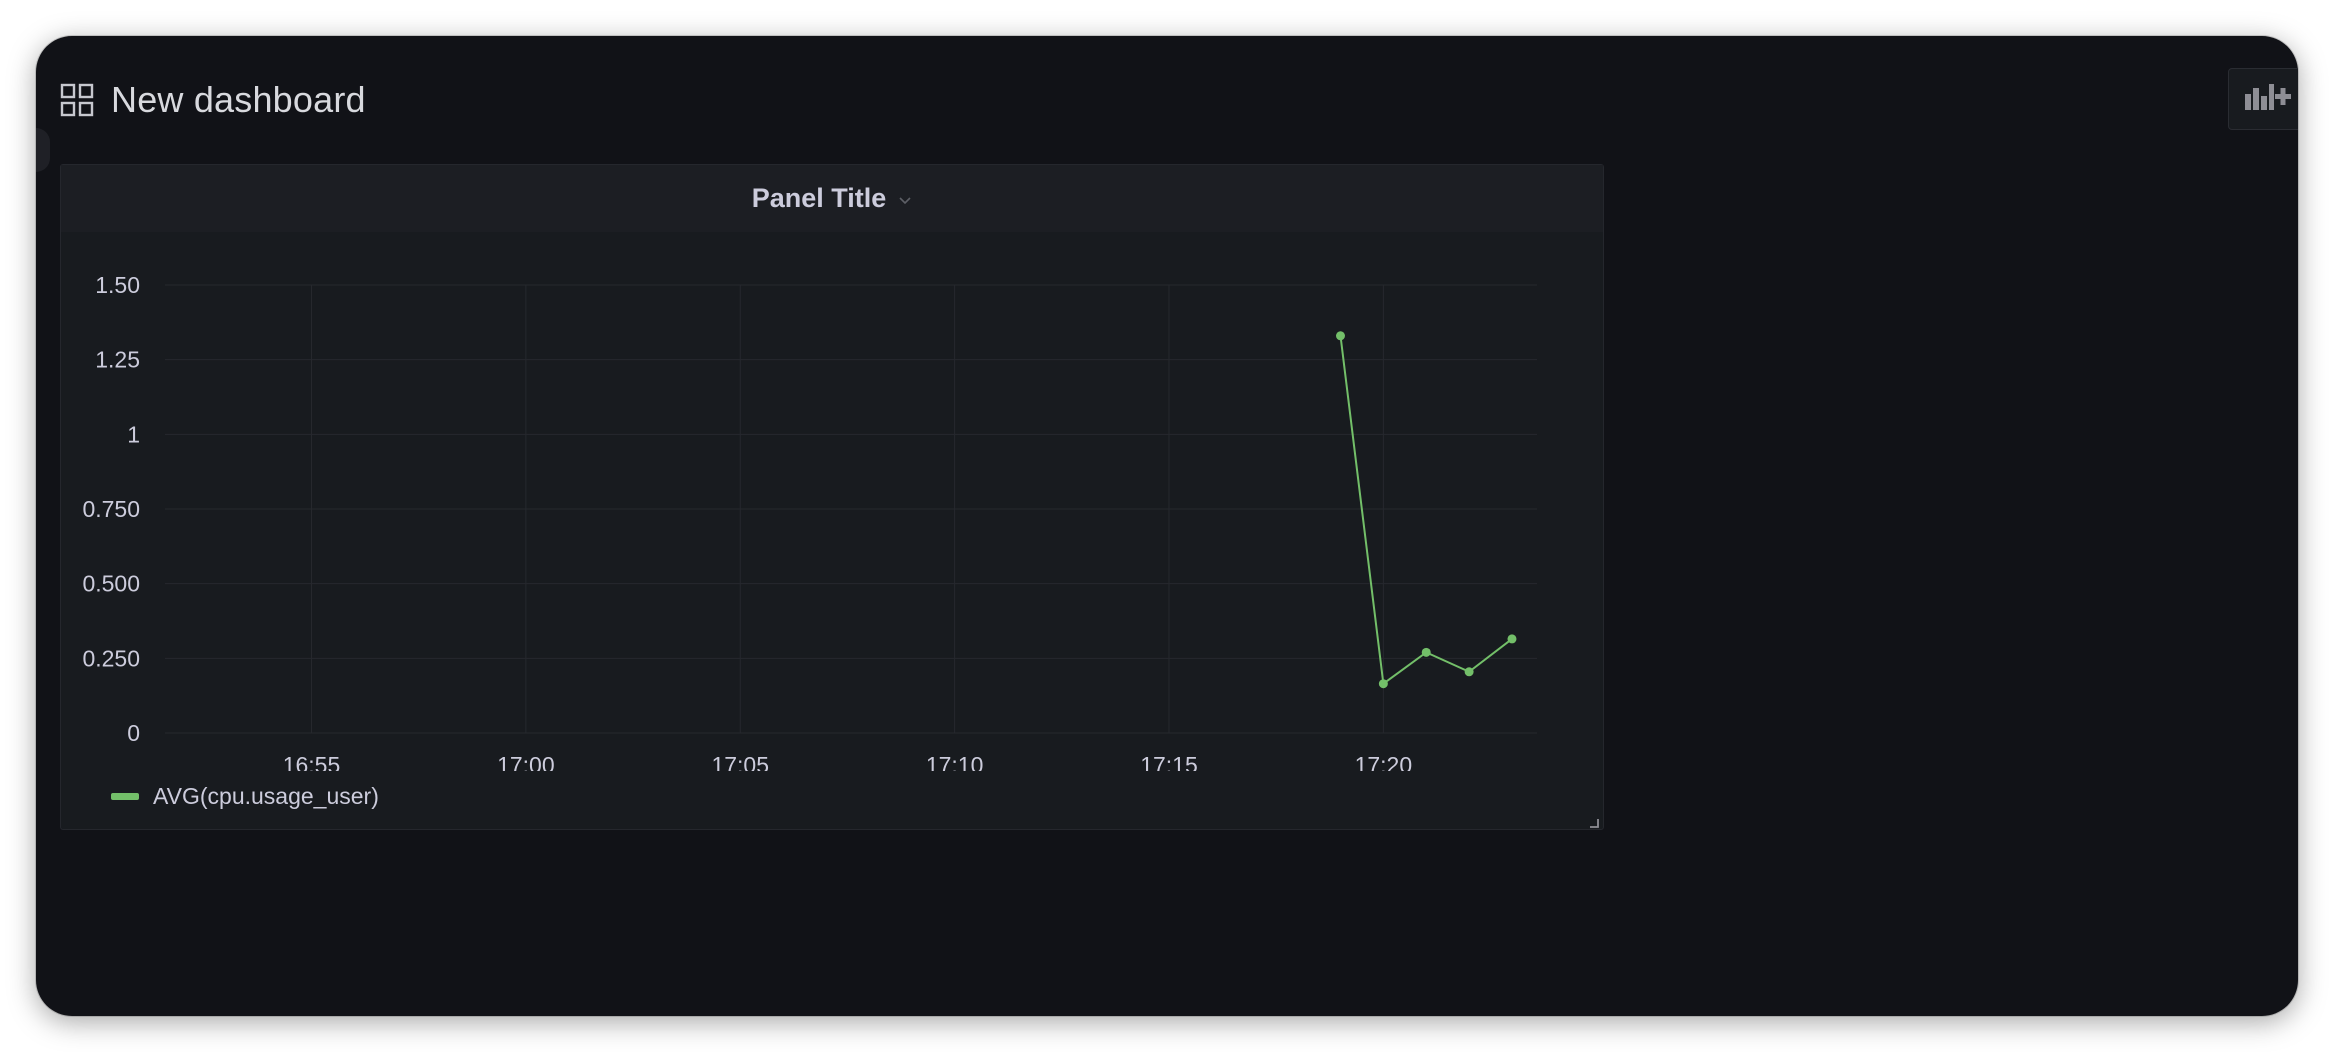 This screenshot has width=2334, height=1052. Describe the element at coordinates (111, 584) in the screenshot. I see `y-tick-label: 0.500` at that location.